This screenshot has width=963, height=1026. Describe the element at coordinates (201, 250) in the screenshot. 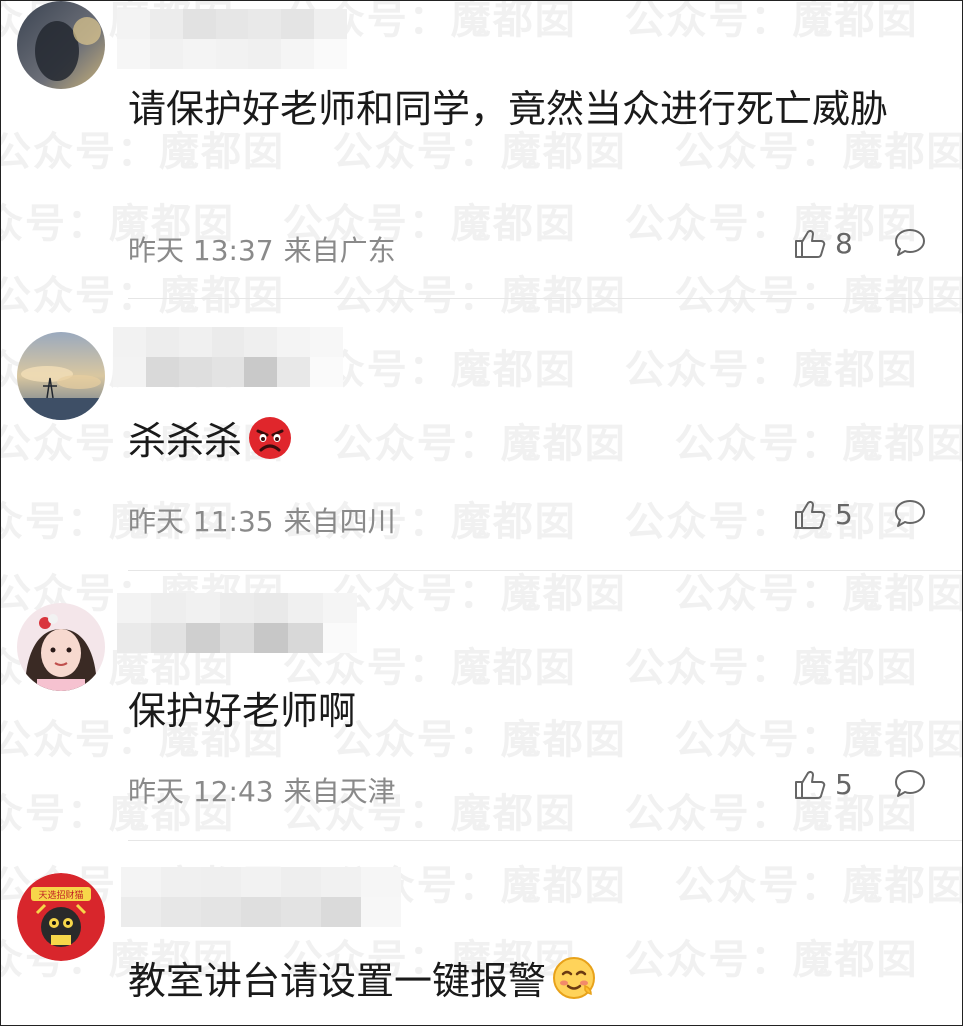

I see `comment-time: 昨天 13:37` at that location.